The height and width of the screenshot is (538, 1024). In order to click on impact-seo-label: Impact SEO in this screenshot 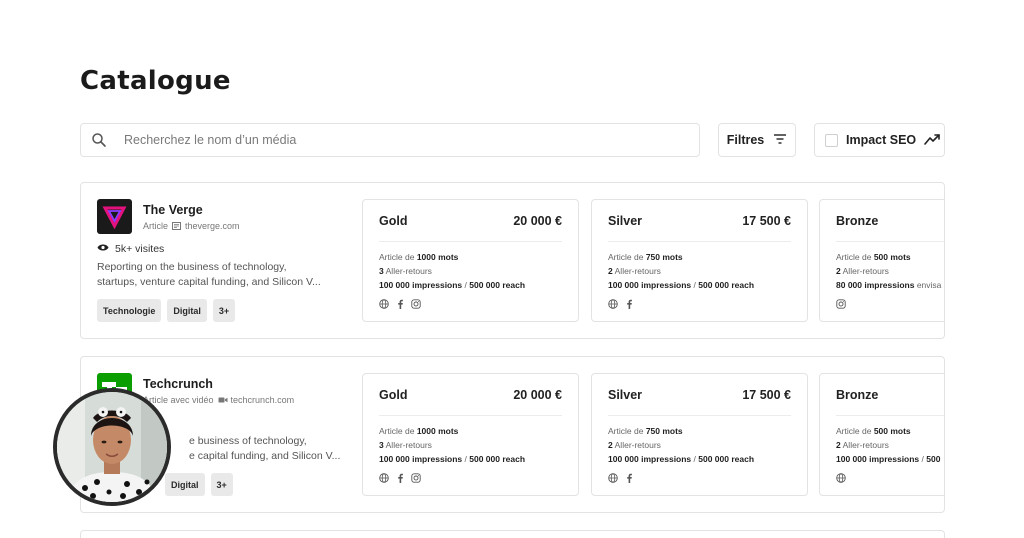, I will do `click(881, 140)`.